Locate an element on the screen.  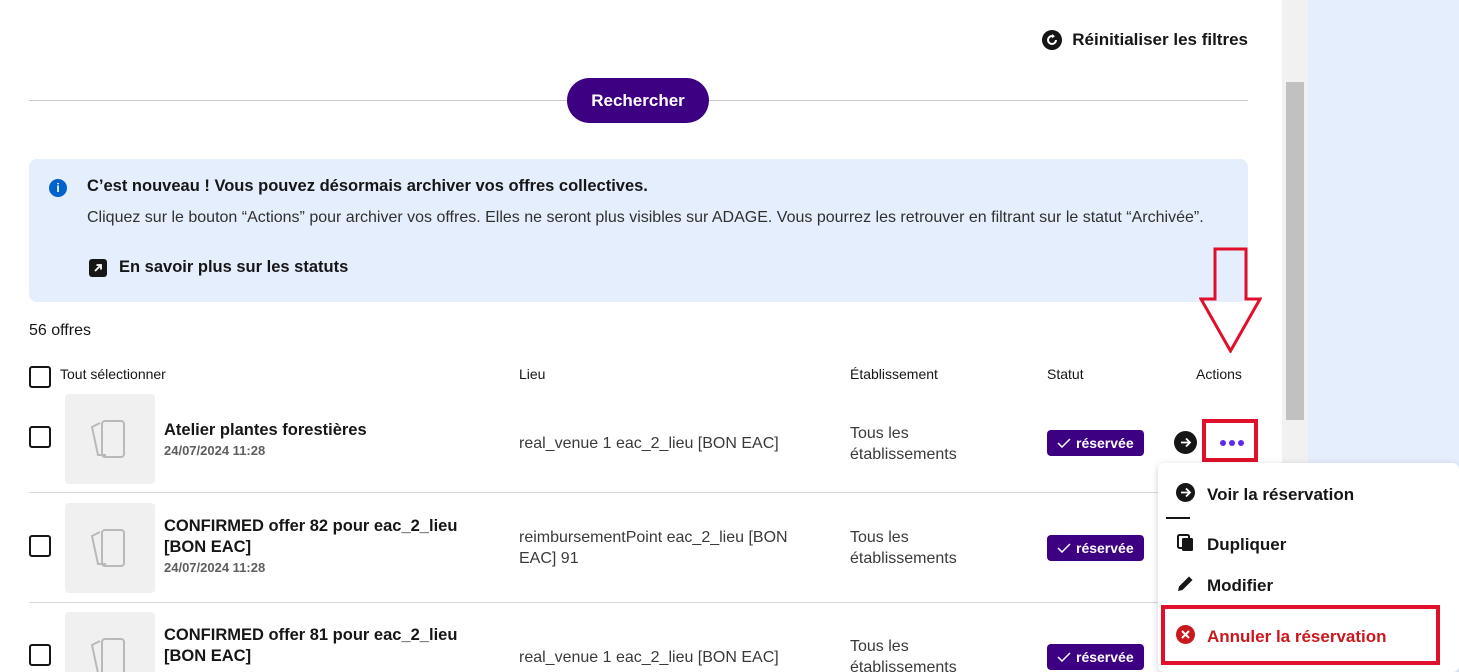
pencil-icon is located at coordinates (1185, 586).